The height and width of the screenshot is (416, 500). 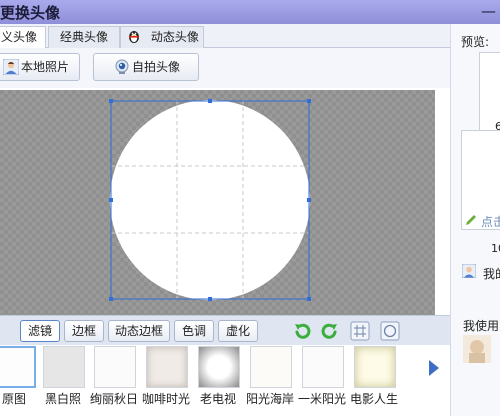 What do you see at coordinates (139, 331) in the screenshot?
I see `tab-dynamic-border: 动态边框` at bounding box center [139, 331].